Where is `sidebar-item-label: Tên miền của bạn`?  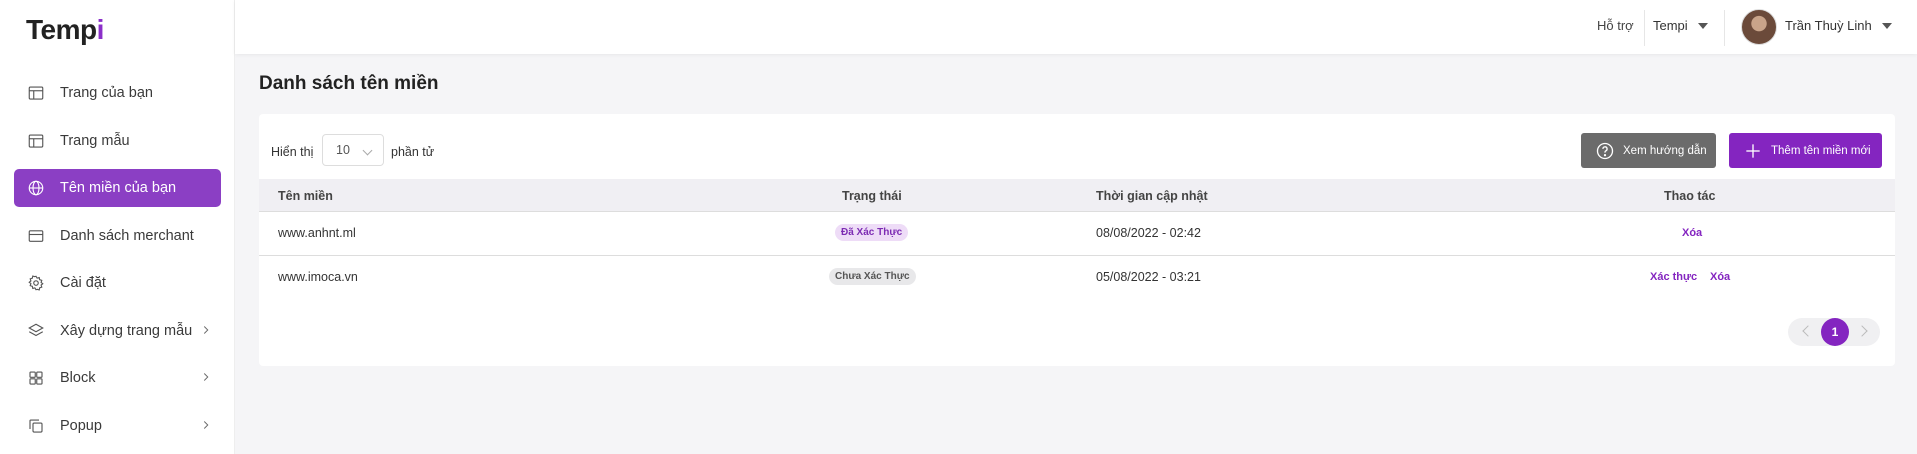
sidebar-item-label: Tên miền của bạn is located at coordinates (118, 188).